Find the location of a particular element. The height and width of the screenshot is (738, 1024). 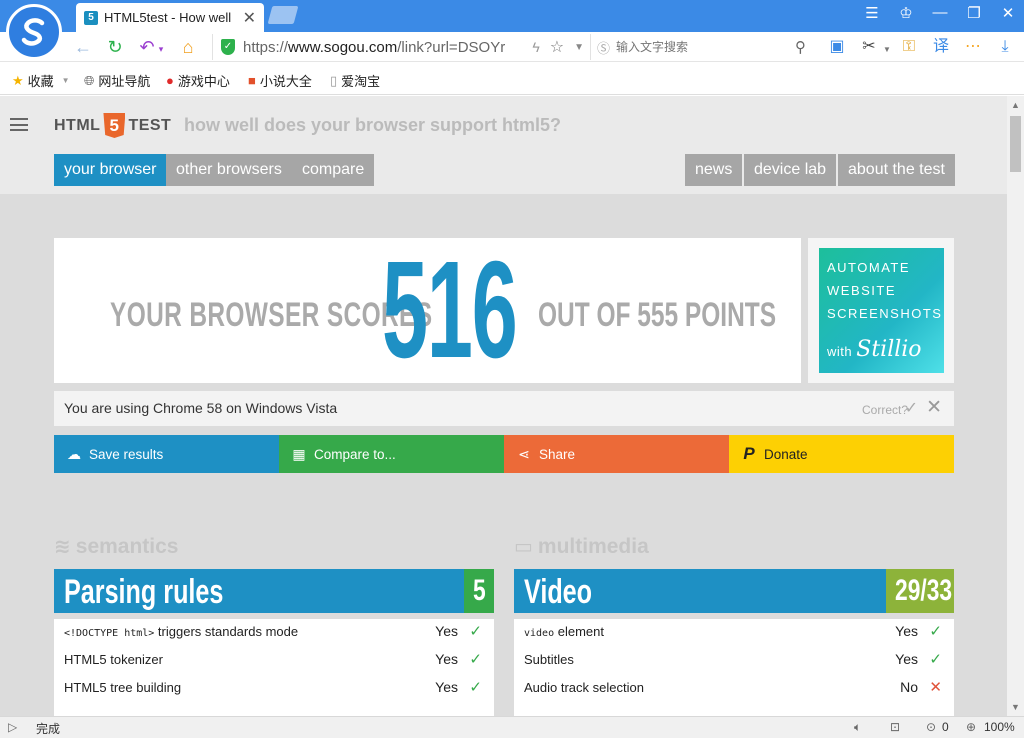

test-row: video element Yes ✓ is located at coordinates (734, 633).